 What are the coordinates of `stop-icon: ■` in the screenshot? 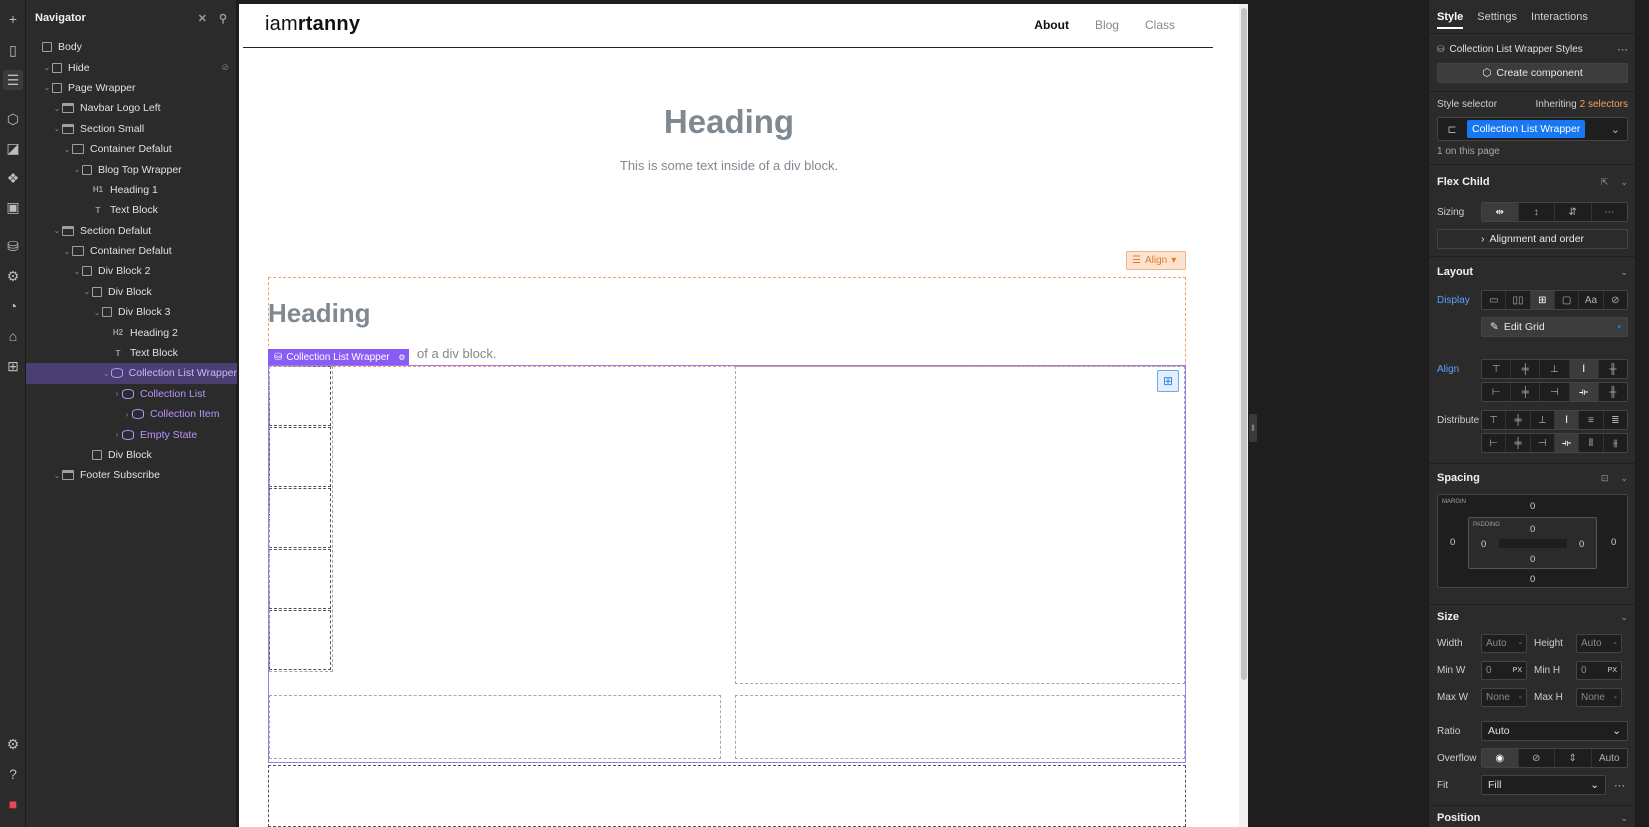 It's located at (13, 804).